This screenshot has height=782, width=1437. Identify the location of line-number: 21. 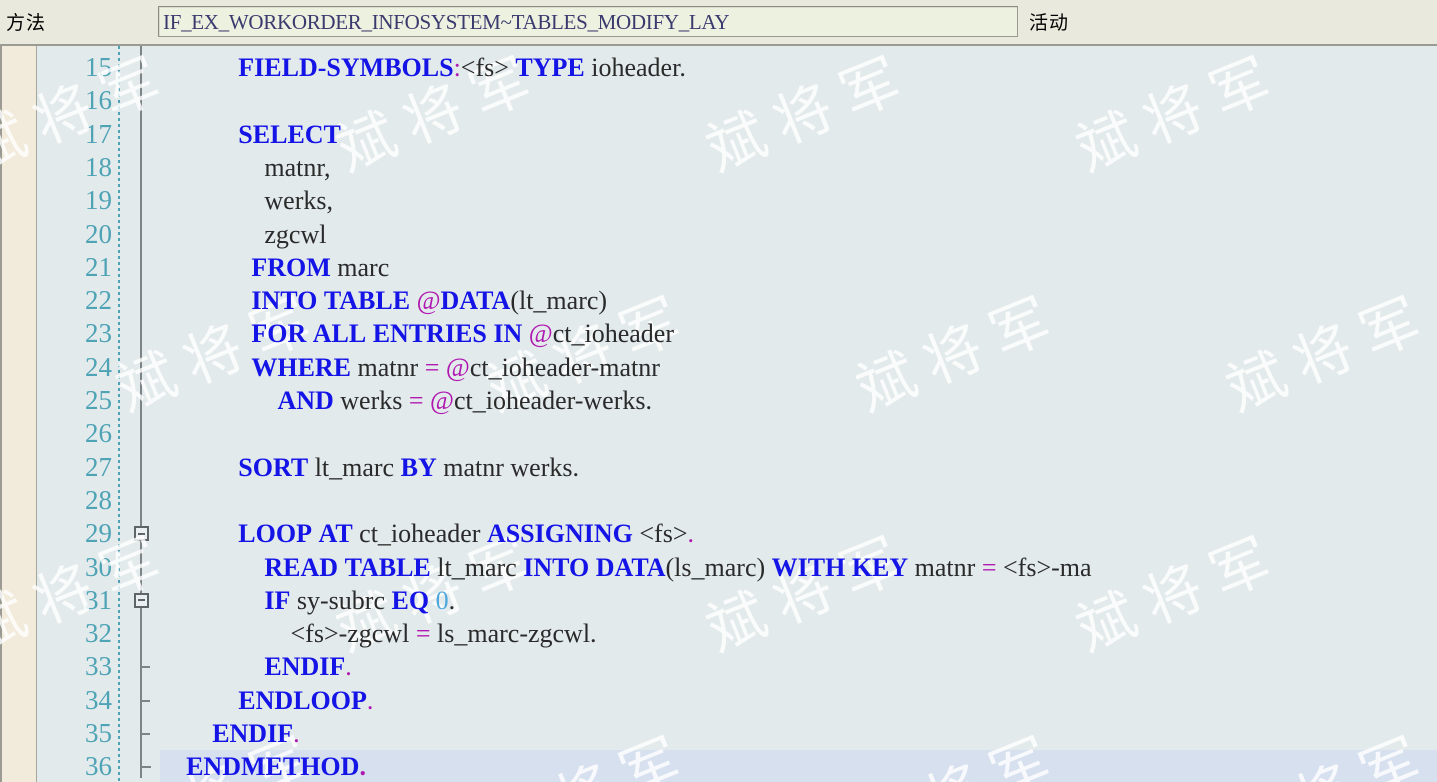
(98, 266).